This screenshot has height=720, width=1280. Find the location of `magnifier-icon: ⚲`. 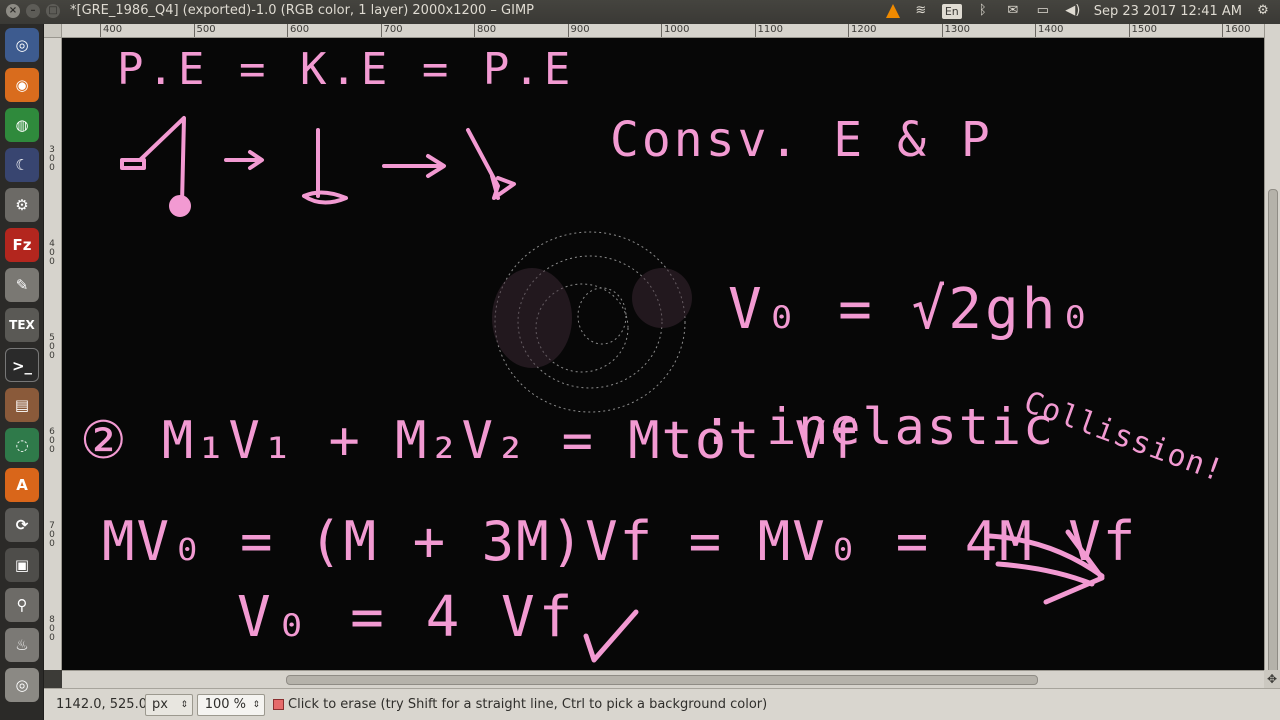

magnifier-icon: ⚲ is located at coordinates (22, 605).